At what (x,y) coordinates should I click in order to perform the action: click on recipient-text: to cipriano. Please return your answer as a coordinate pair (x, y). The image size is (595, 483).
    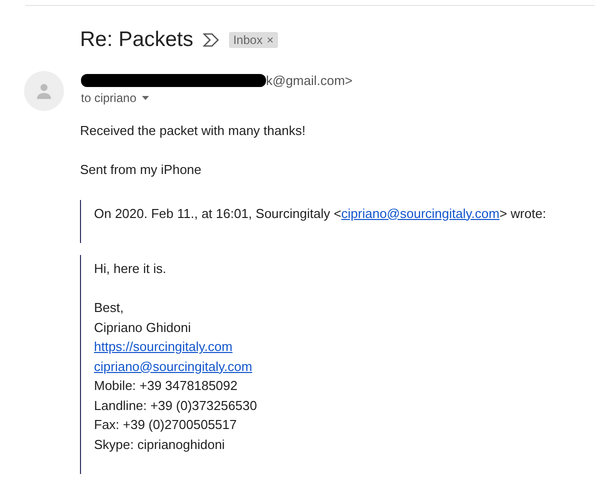
    Looking at the image, I should click on (108, 98).